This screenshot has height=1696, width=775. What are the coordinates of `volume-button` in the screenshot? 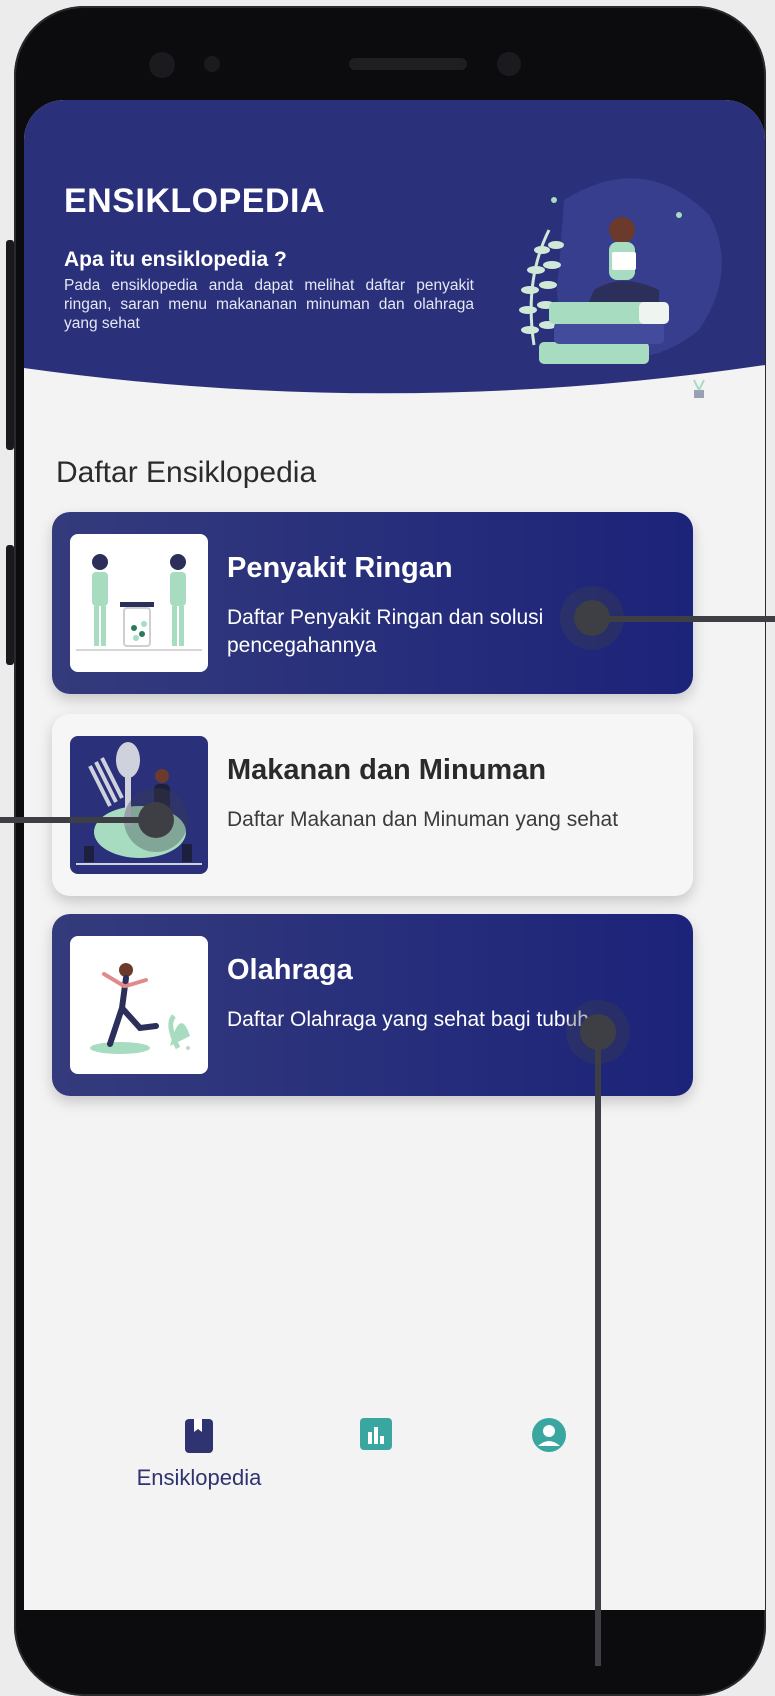 It's located at (10, 345).